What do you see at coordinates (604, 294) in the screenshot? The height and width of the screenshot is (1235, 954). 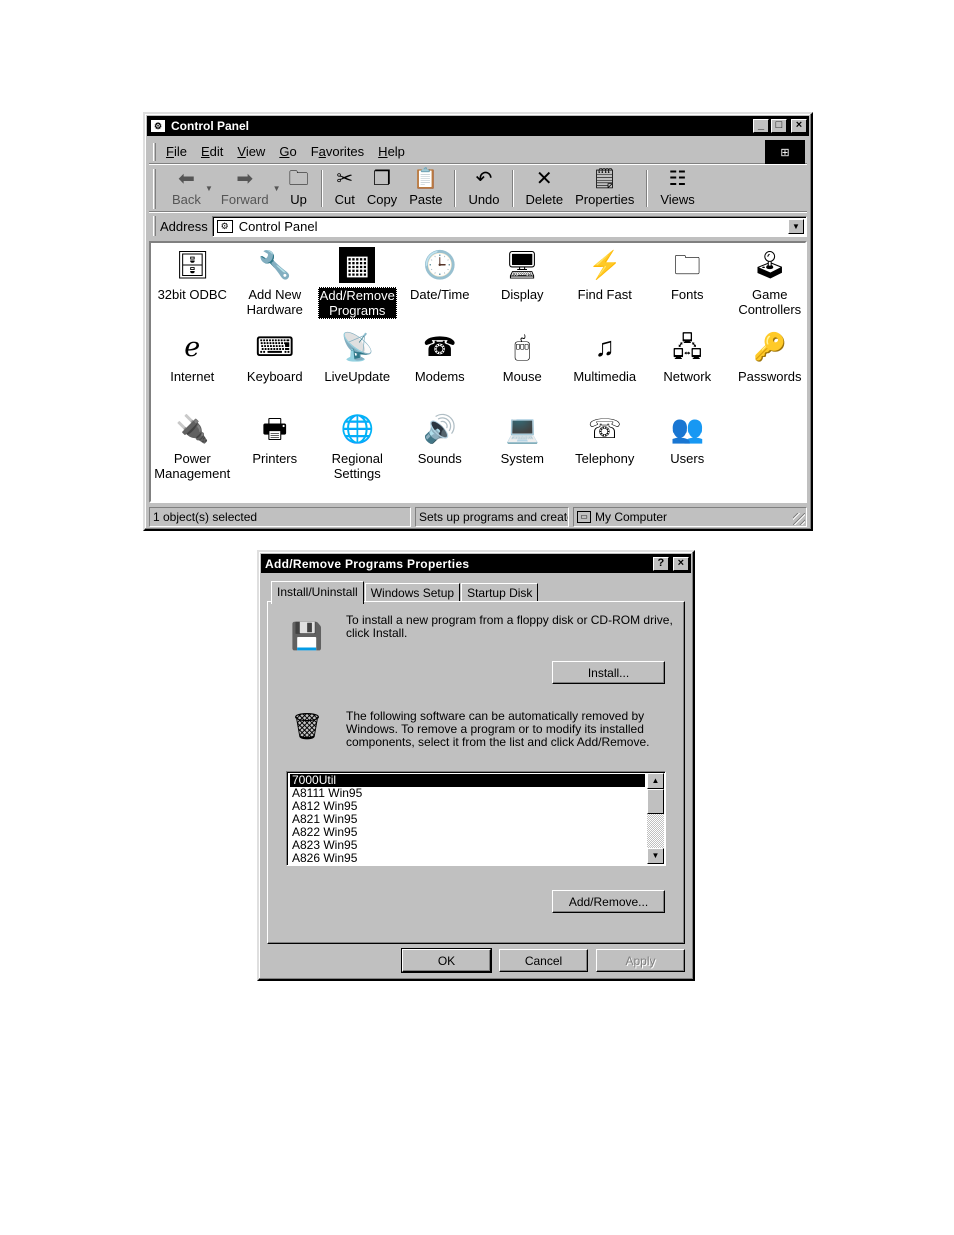 I see `cp-item-label-line1: Find Fast` at bounding box center [604, 294].